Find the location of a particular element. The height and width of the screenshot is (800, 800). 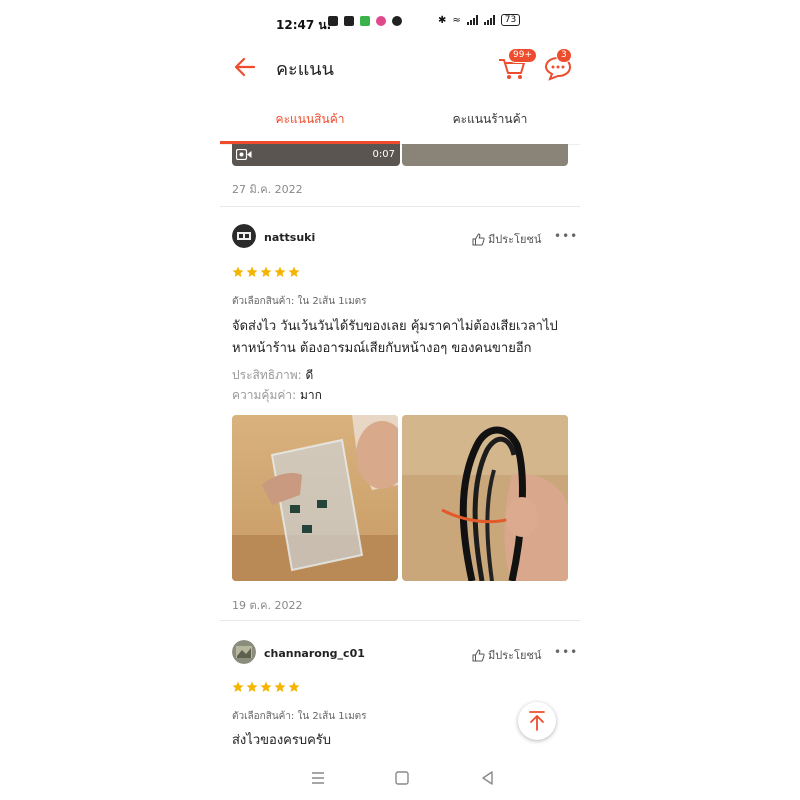

attribute-value: ดี is located at coordinates (309, 375).